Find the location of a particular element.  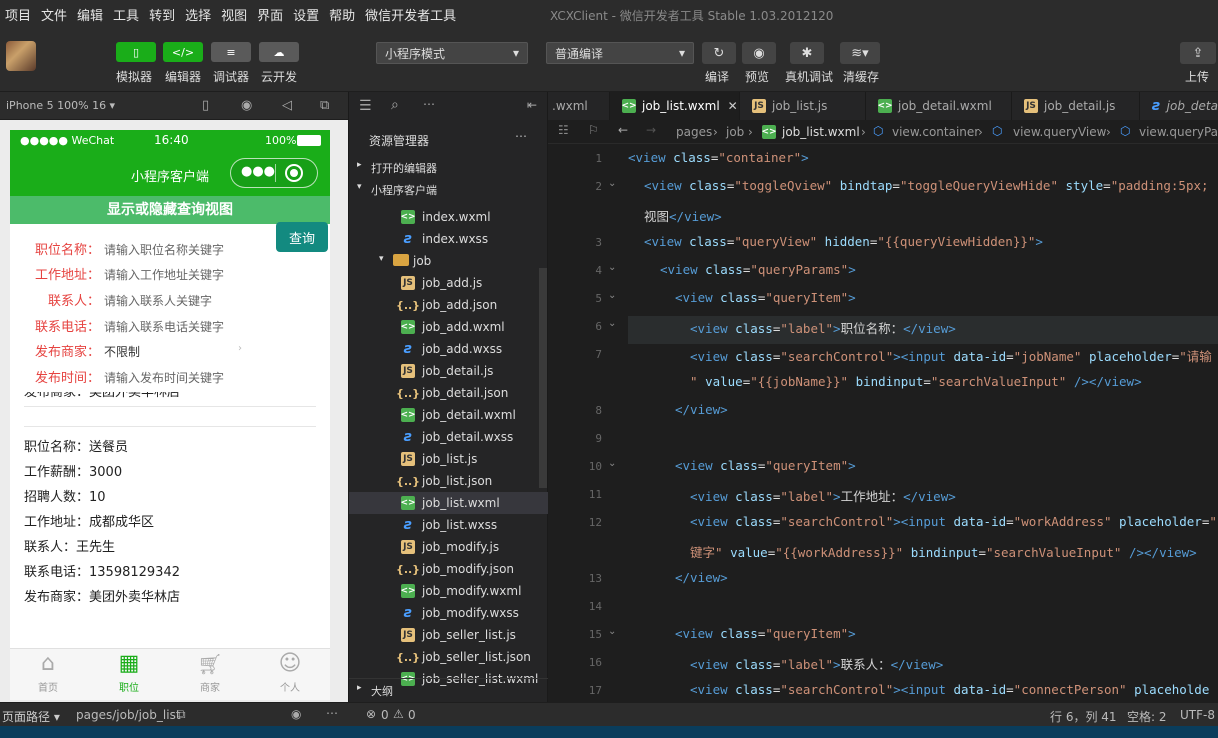

copy-icon: ⧉ is located at coordinates (181, 714).